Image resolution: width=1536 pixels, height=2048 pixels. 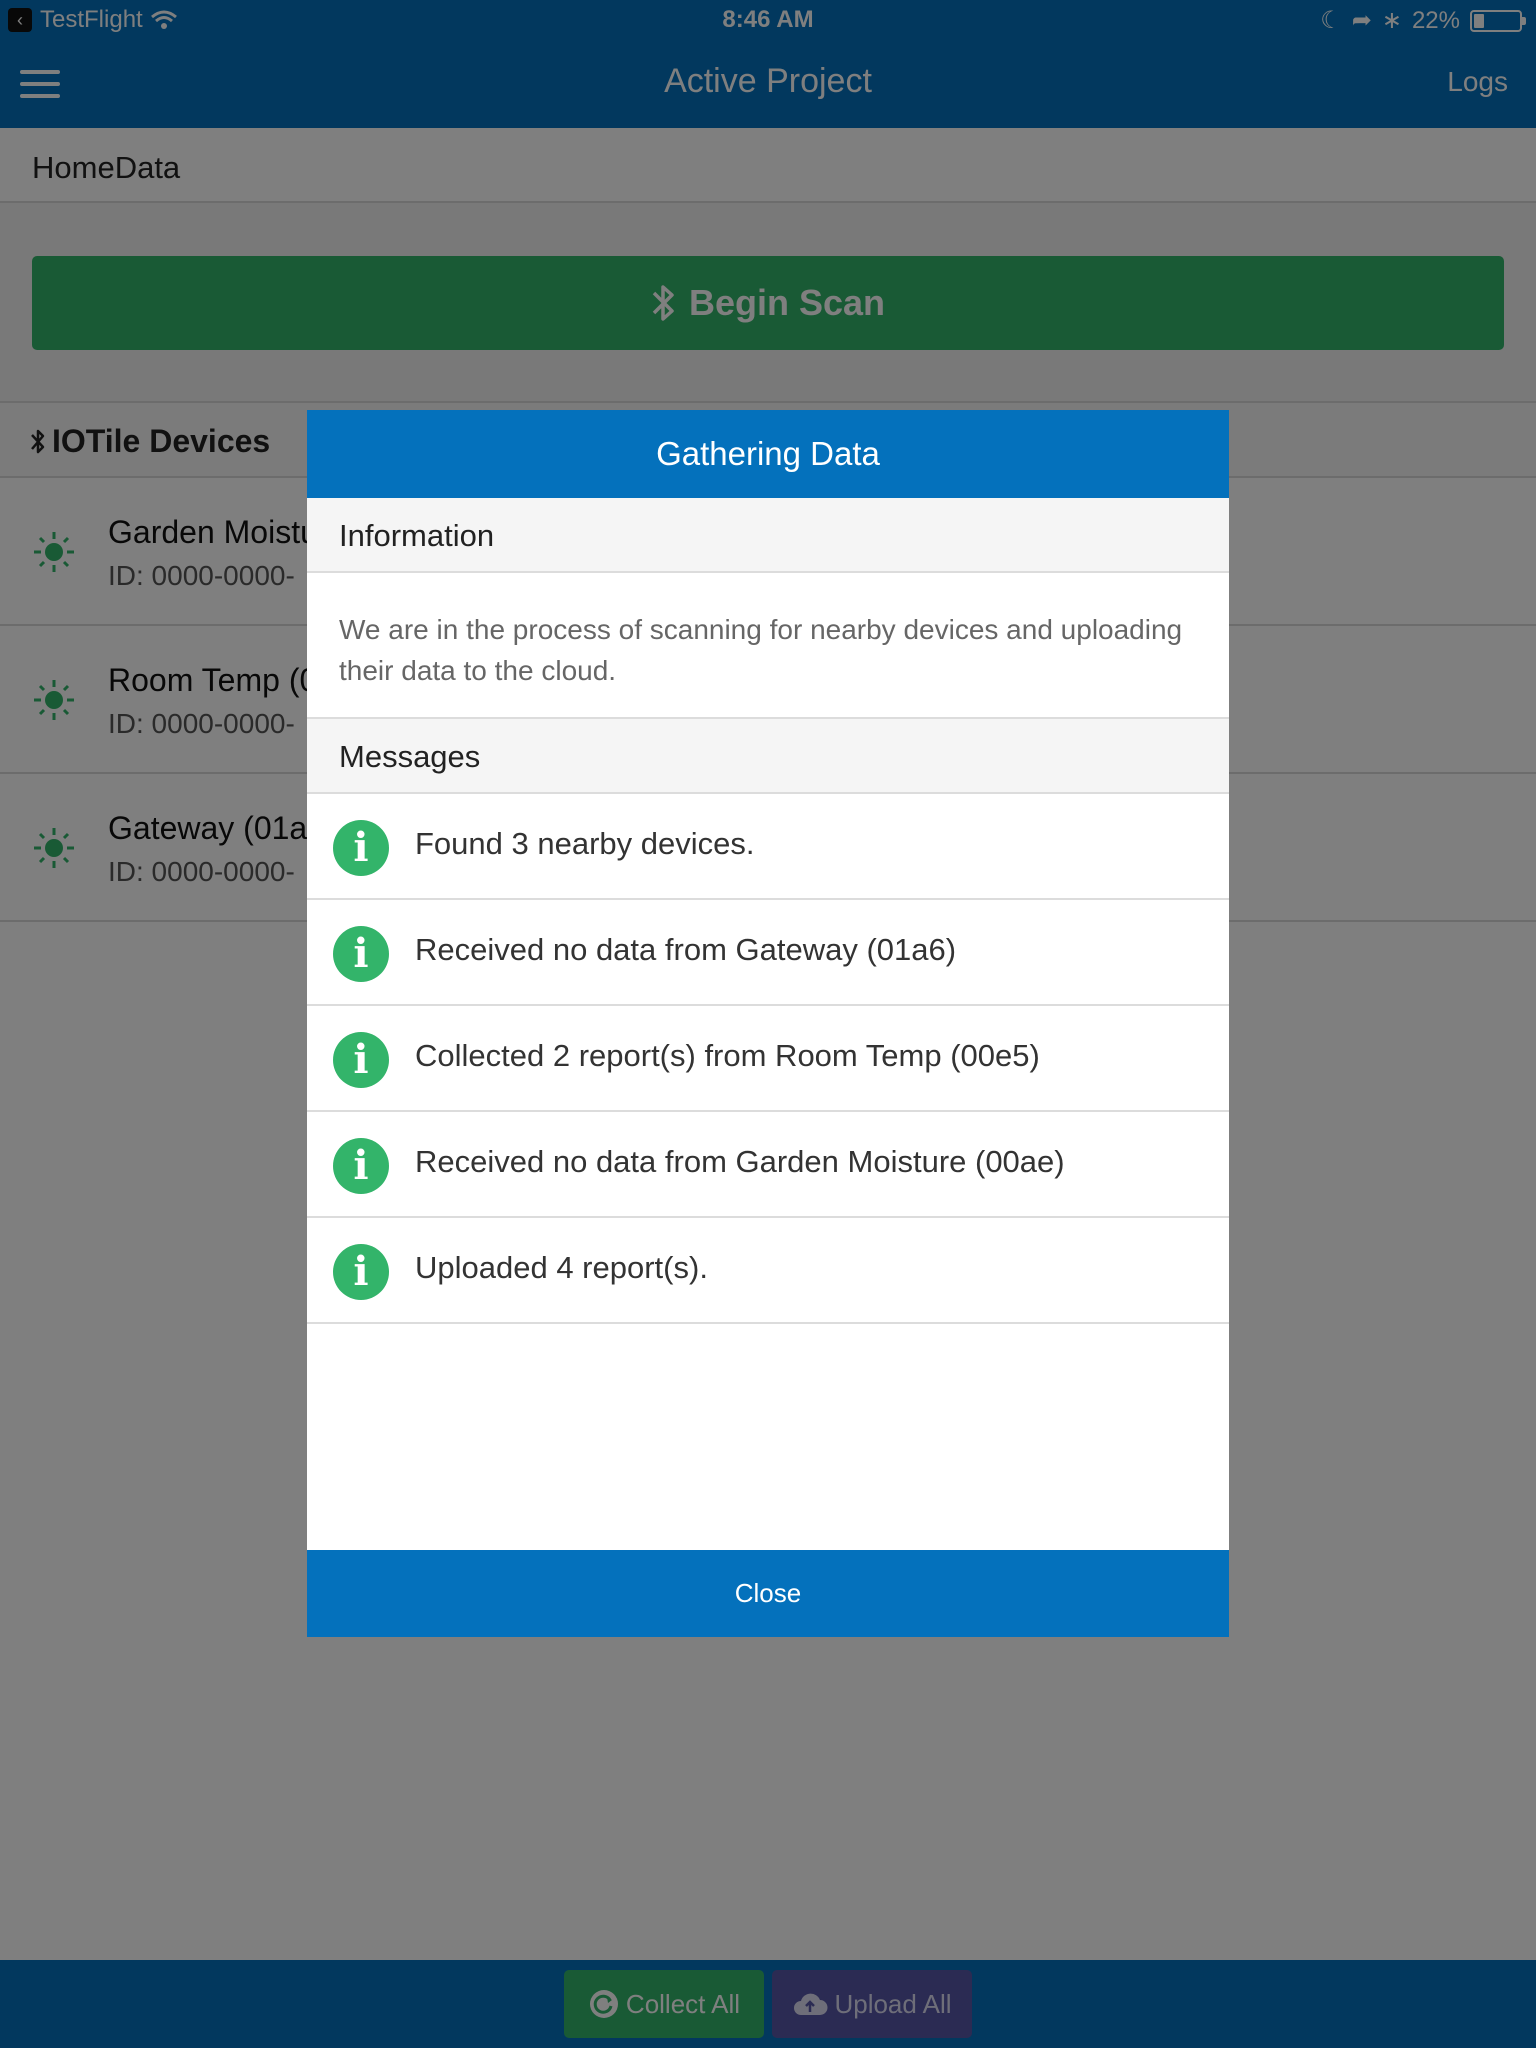 I want to click on information-section-title: Information, so click(x=768, y=535).